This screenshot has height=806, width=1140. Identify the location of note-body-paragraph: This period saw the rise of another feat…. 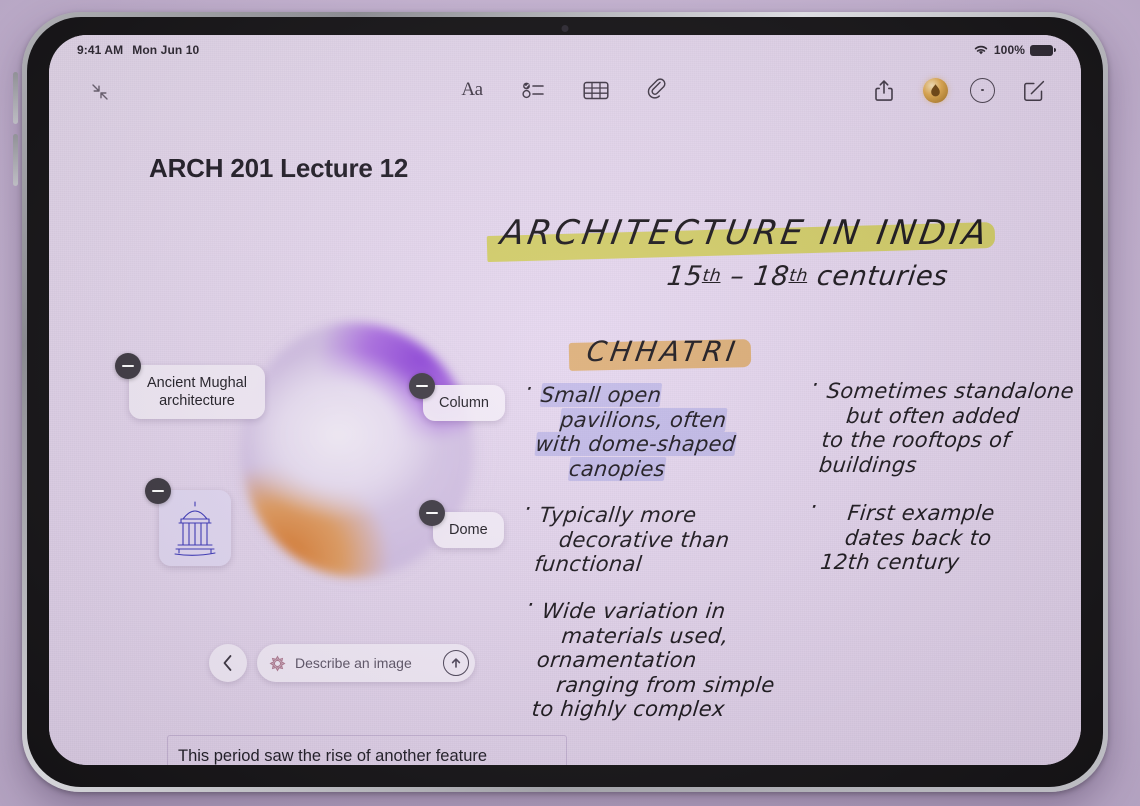
(367, 750).